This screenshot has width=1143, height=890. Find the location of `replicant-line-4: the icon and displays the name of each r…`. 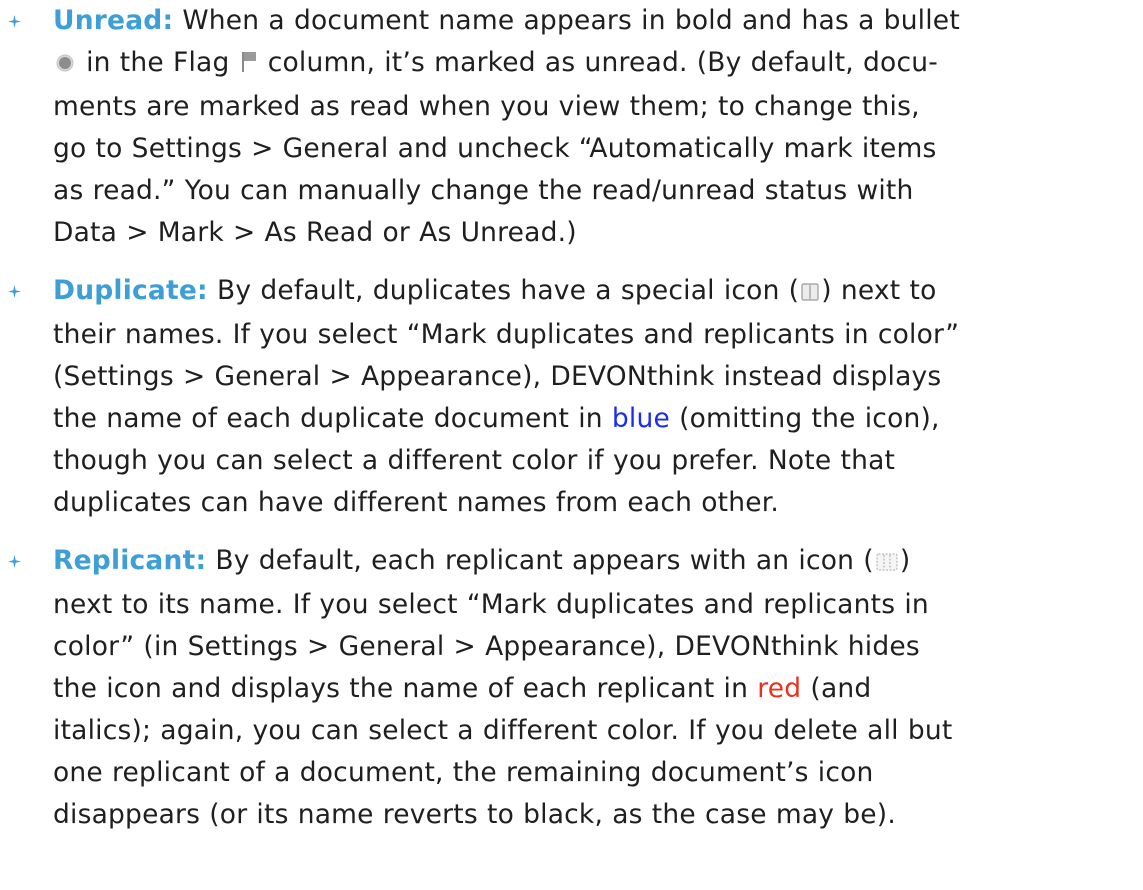

replicant-line-4: the icon and displays the name of each r… is located at coordinates (598, 689).